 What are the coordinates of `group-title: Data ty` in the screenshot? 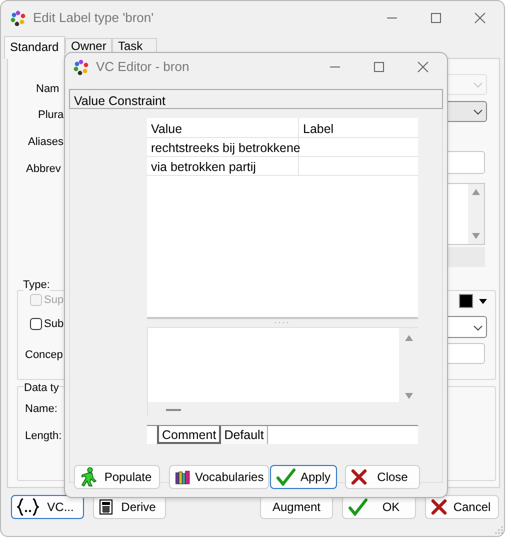 It's located at (41, 388).